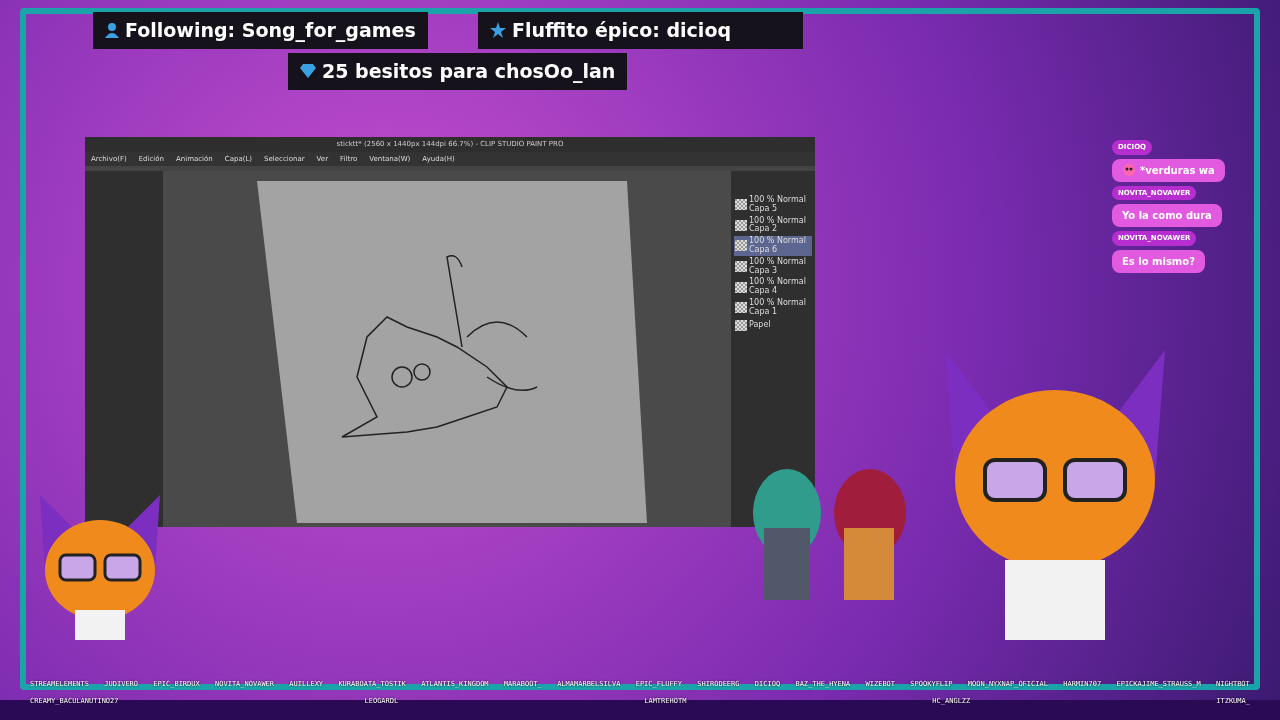  Describe the element at coordinates (270, 31) in the screenshot. I see `alert-text: Following: Song_for_games` at that location.